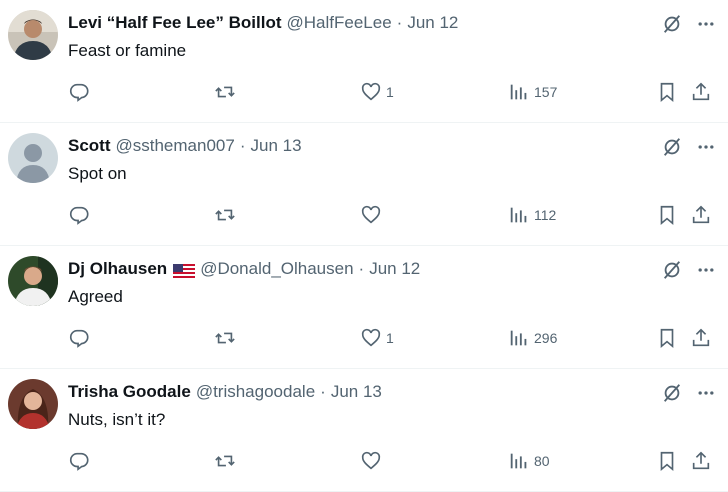 The width and height of the screenshot is (728, 492). What do you see at coordinates (117, 419) in the screenshot?
I see `tweet-text: Nuts, isn’t it?` at bounding box center [117, 419].